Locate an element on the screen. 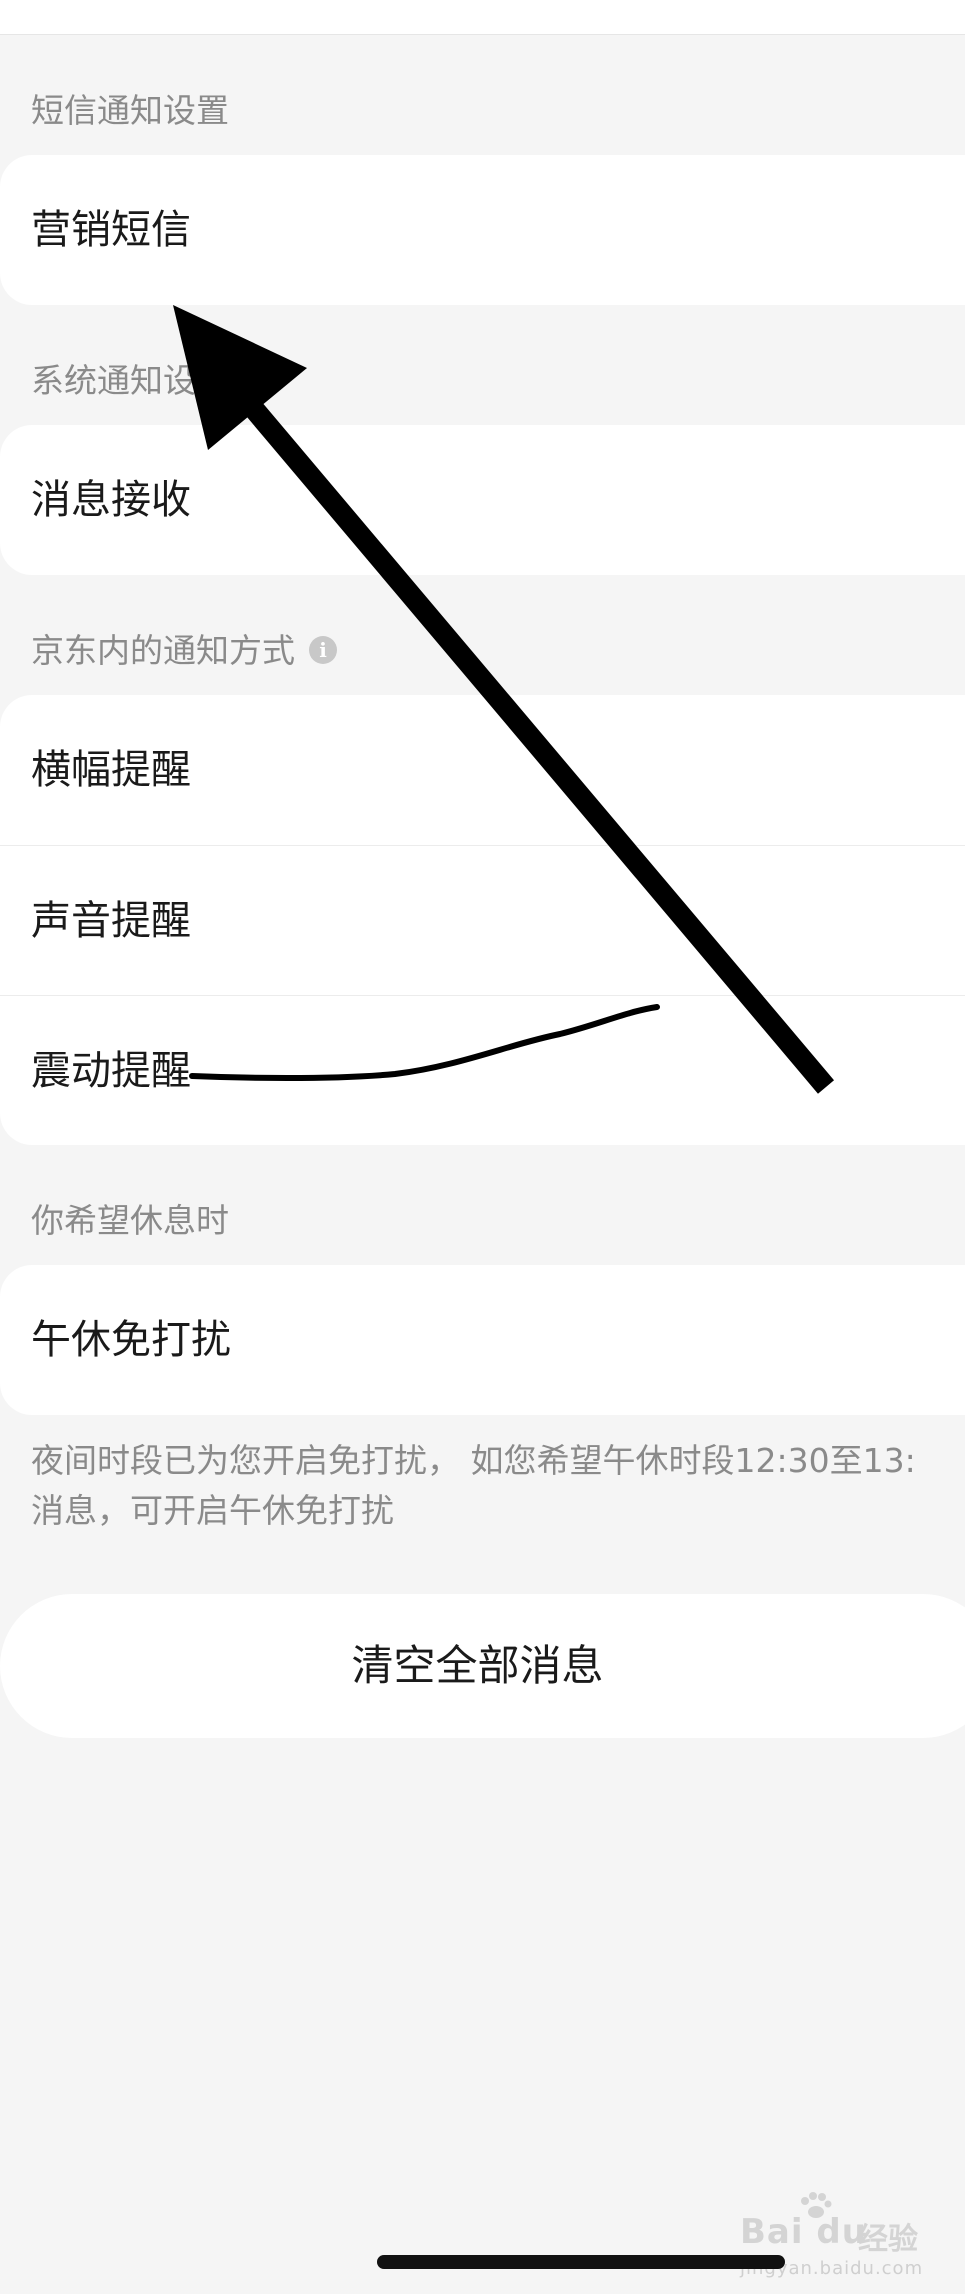  watermark-cn: 经验 is located at coordinates (888, 2239).